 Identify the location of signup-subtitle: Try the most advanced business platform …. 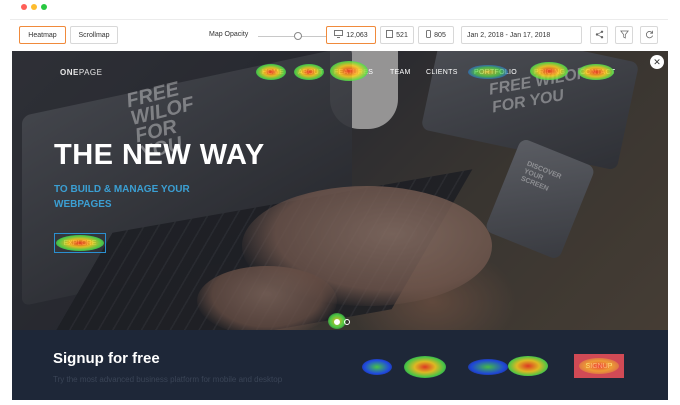
(168, 379).